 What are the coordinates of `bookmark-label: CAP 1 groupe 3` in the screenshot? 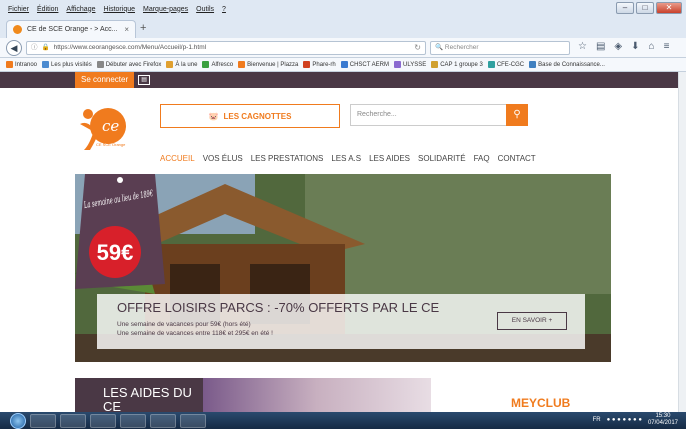 It's located at (461, 64).